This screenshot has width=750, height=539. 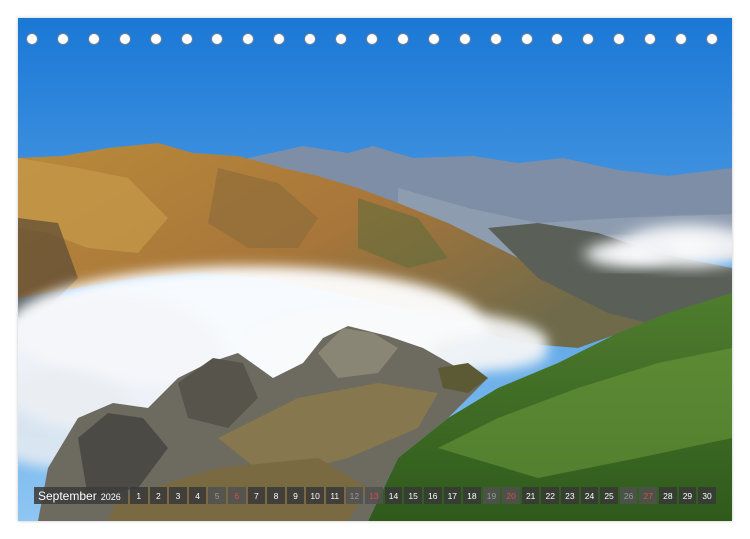 What do you see at coordinates (550, 495) in the screenshot?
I see `calendar-day: 22` at bounding box center [550, 495].